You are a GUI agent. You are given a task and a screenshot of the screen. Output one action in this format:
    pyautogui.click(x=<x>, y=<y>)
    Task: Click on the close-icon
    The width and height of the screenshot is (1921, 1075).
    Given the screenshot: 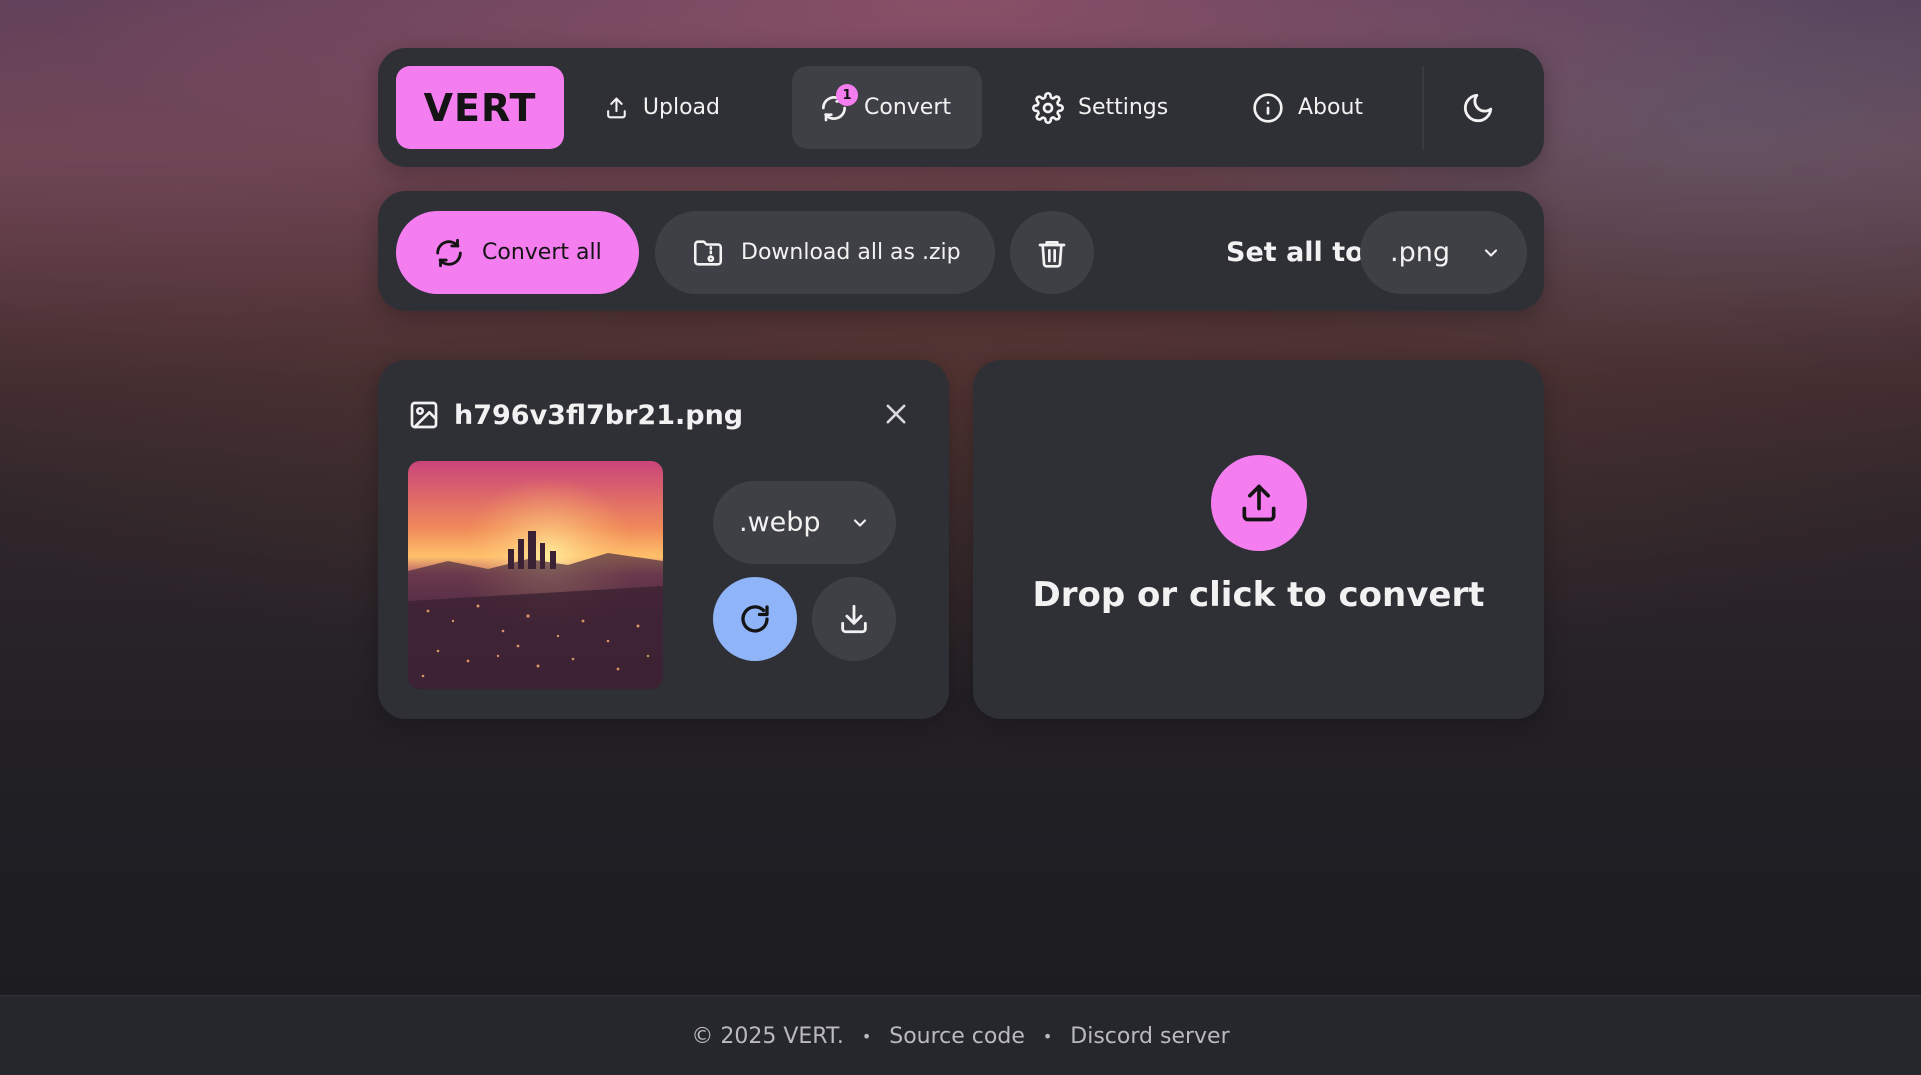 What is the action you would take?
    pyautogui.click(x=896, y=414)
    